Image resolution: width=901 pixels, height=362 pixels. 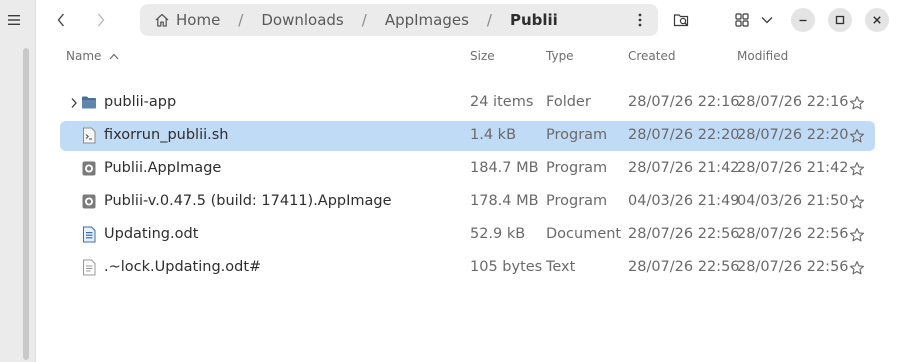 I want to click on chevron-left-icon, so click(x=60, y=20).